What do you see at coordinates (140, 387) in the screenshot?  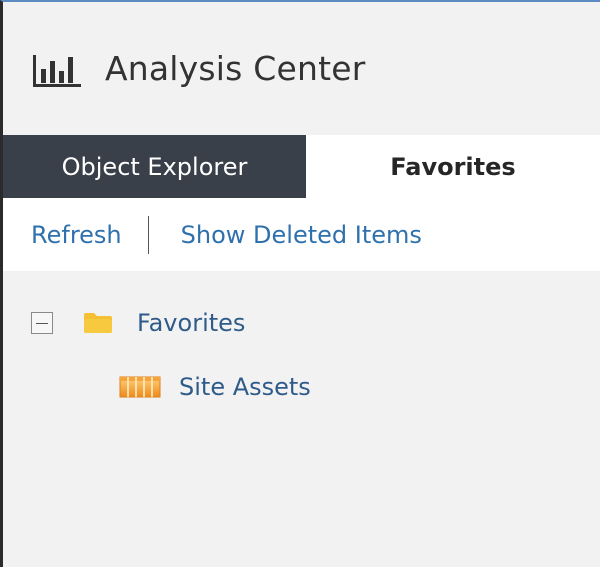 I see `grid-icon` at bounding box center [140, 387].